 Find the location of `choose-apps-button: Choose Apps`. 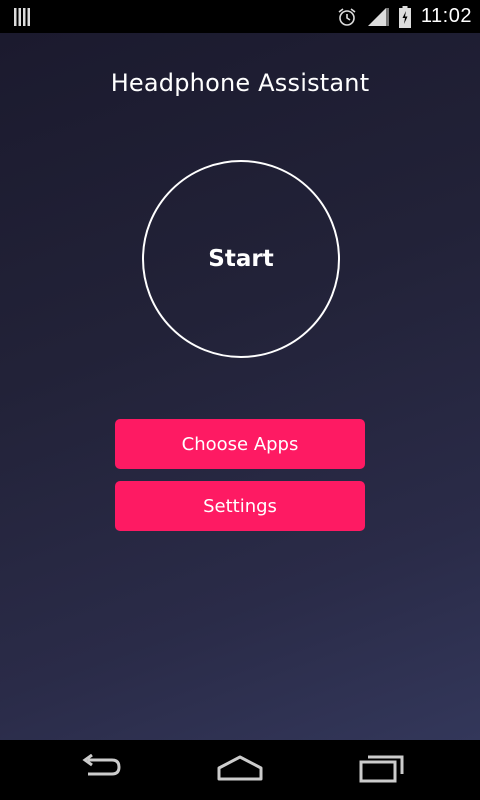

choose-apps-button: Choose Apps is located at coordinates (240, 444).